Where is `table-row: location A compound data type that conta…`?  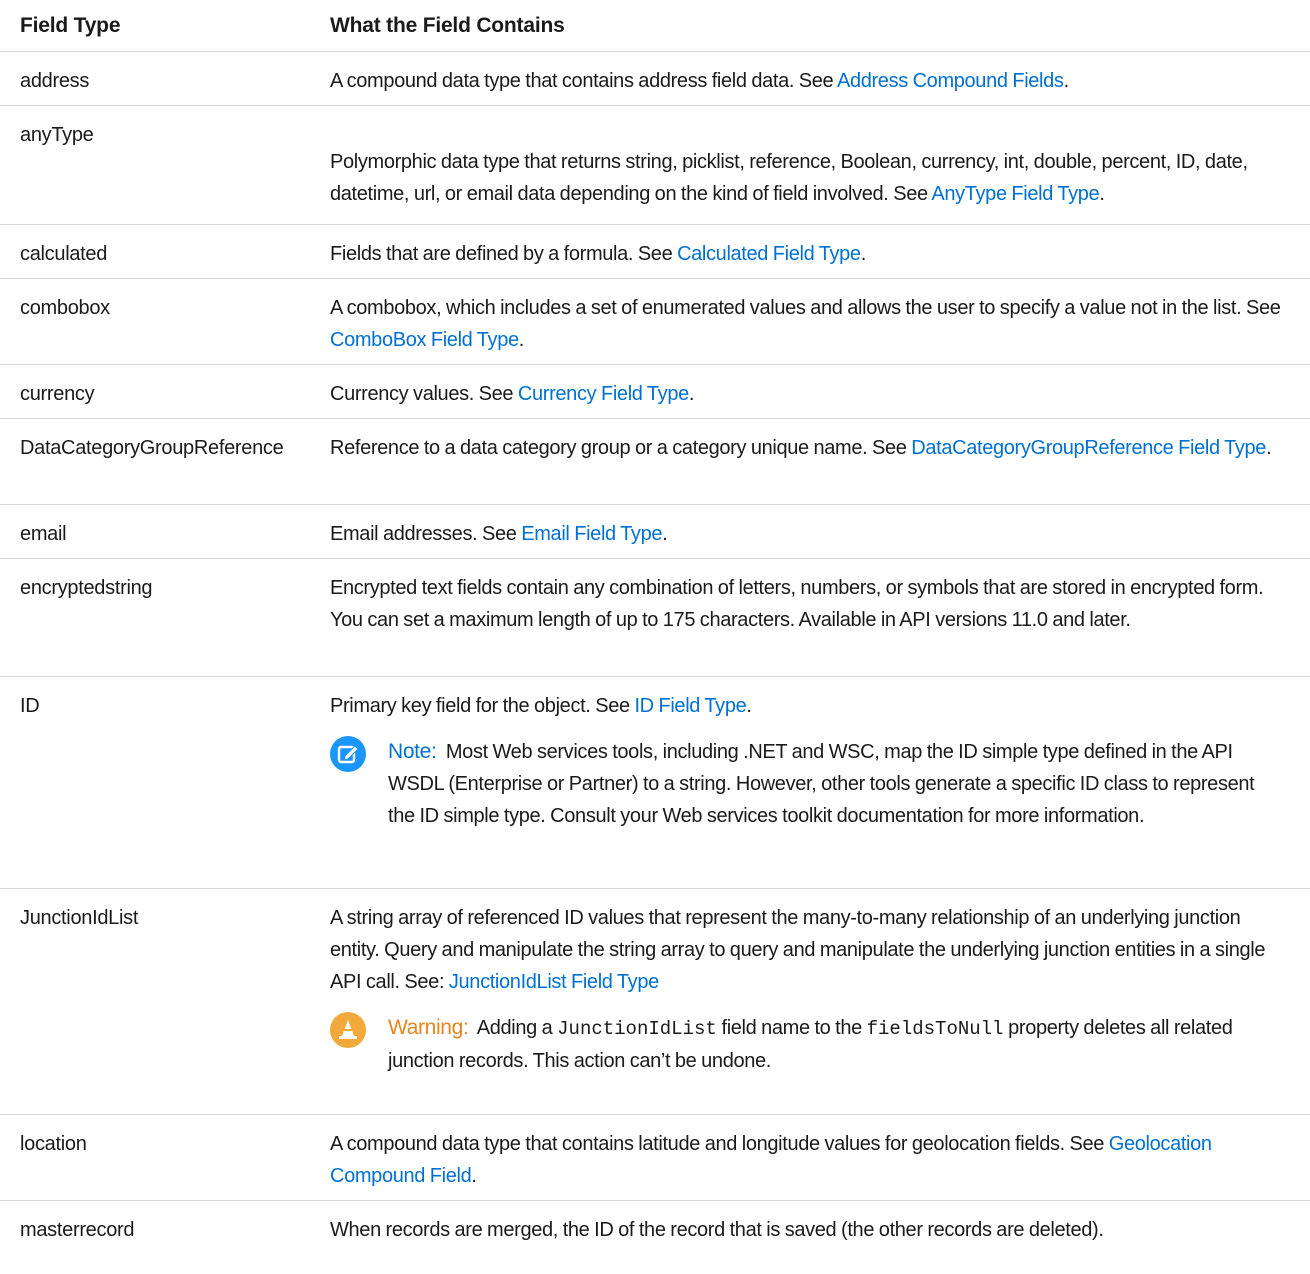 table-row: location A compound data type that conta… is located at coordinates (655, 1158).